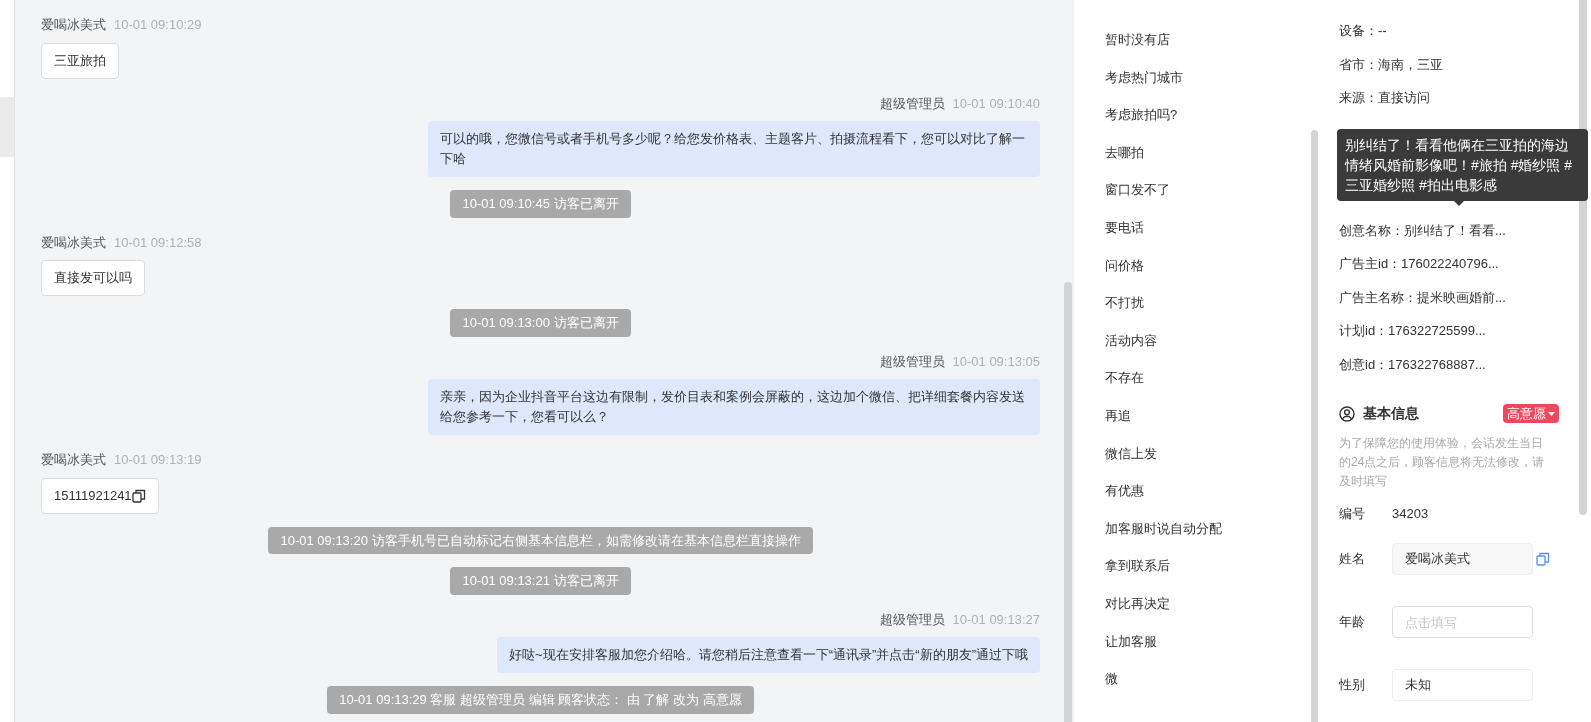  Describe the element at coordinates (1352, 685) in the screenshot. I see `field-label: 性别` at that location.